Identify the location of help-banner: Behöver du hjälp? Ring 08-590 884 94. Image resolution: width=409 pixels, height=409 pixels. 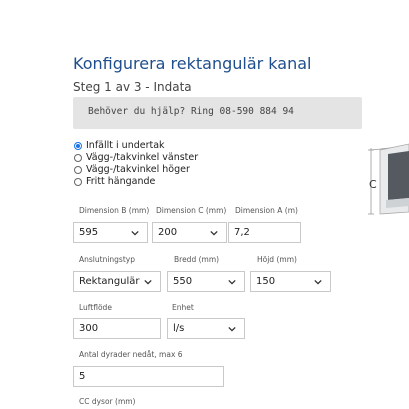
(217, 113).